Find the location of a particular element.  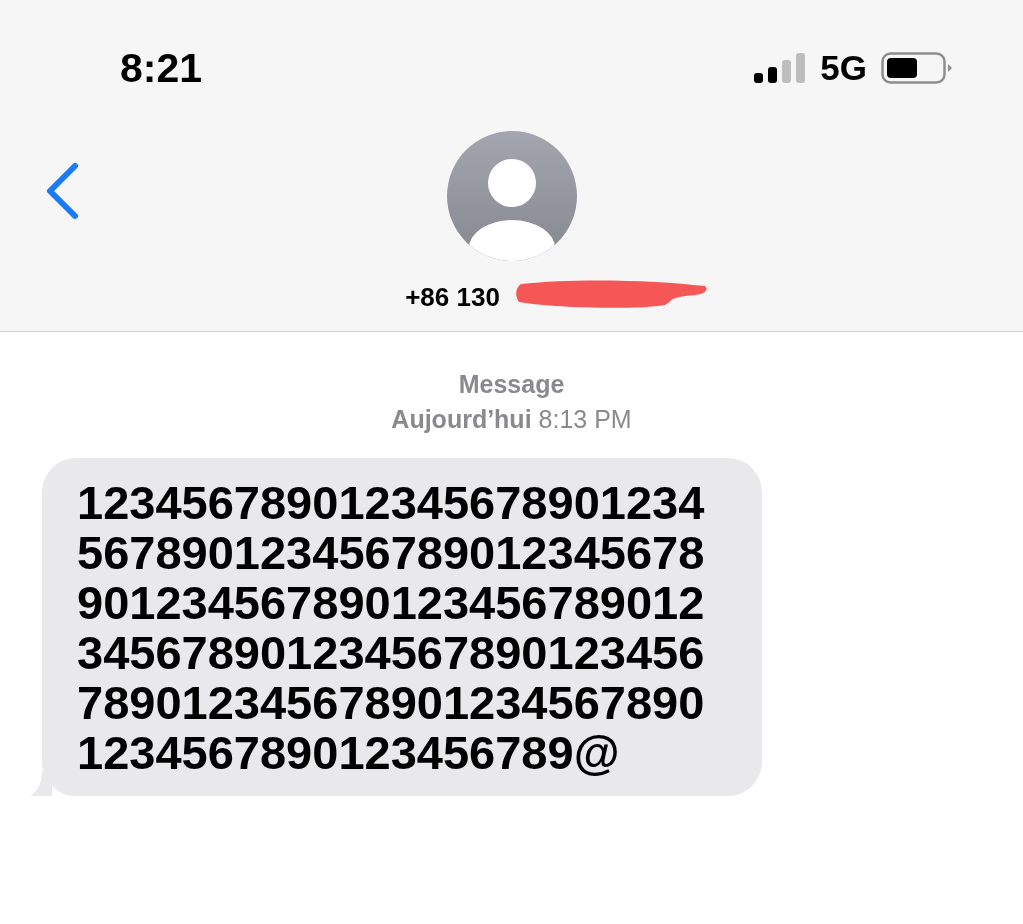

service-label: Message is located at coordinates (511, 384).